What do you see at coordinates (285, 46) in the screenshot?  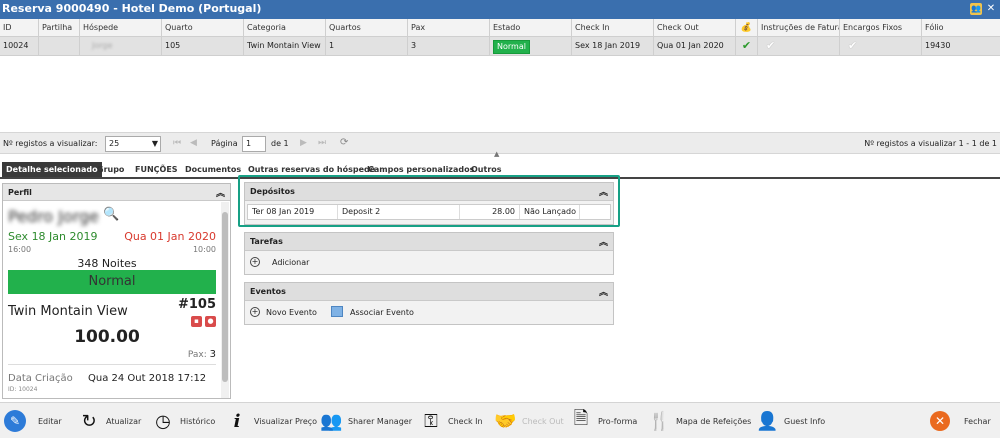 I see `cell-categoria: Twin Montain View` at bounding box center [285, 46].